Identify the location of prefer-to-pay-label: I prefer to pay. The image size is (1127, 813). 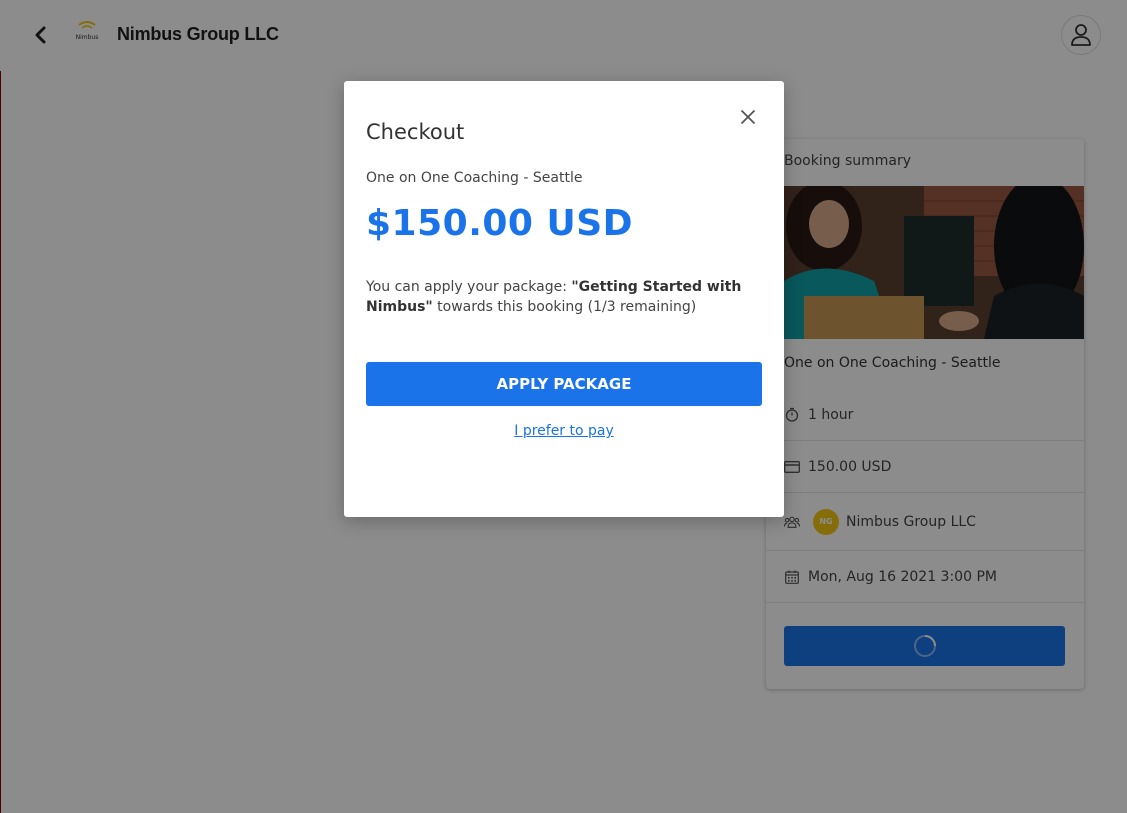
(564, 431).